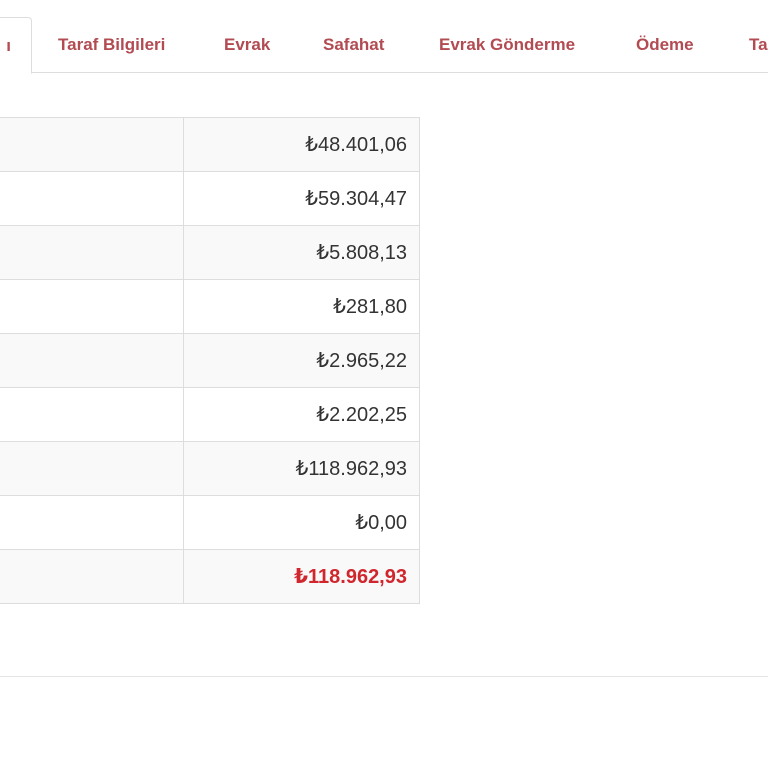 The height and width of the screenshot is (768, 768). I want to click on tab-safahat: Safahat, so click(358, 45).